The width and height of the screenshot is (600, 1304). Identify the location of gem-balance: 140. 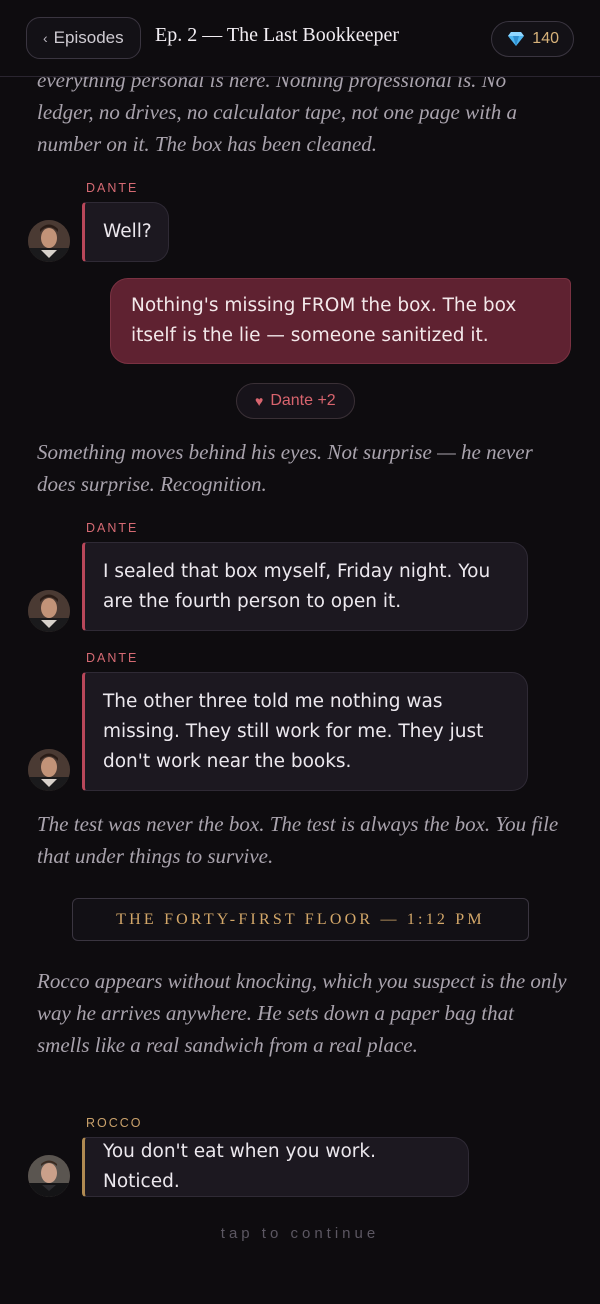
(532, 39).